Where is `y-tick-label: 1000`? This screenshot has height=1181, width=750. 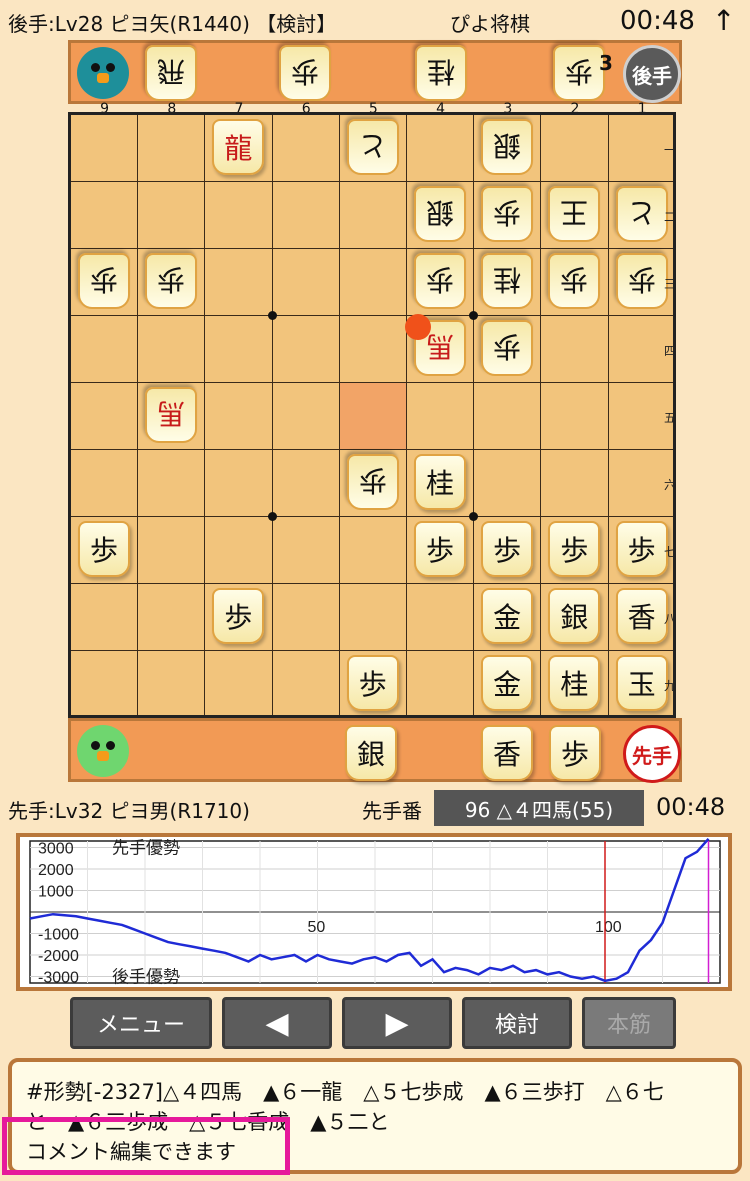 y-tick-label: 1000 is located at coordinates (56, 891).